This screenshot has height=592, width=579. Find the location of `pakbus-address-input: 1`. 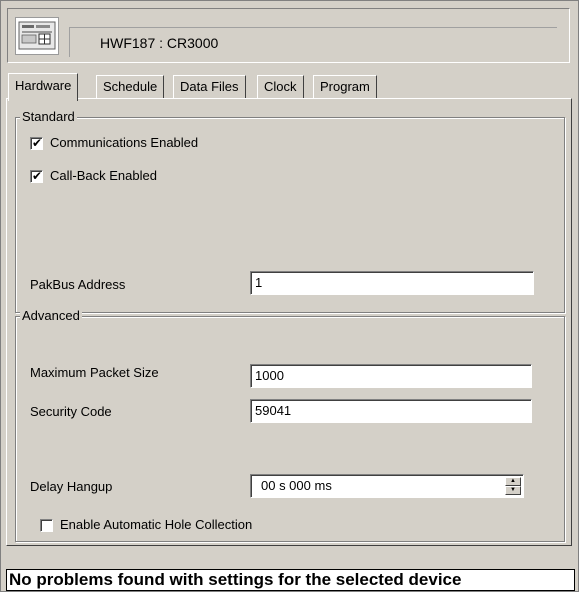

pakbus-address-input: 1 is located at coordinates (392, 283).